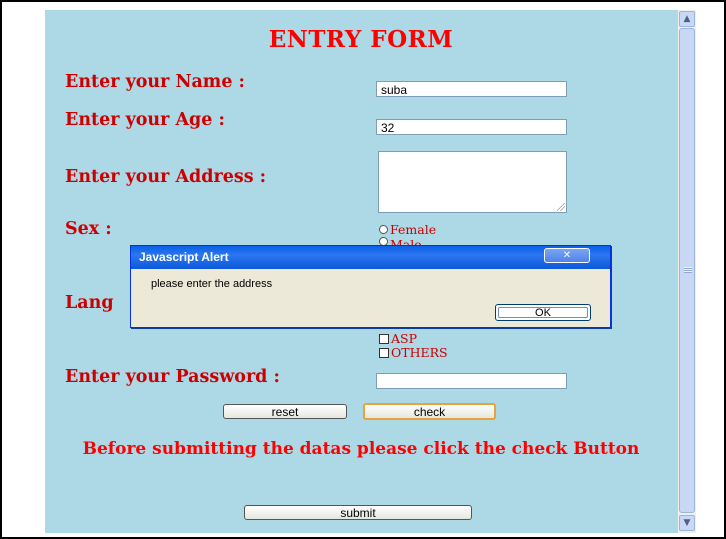 This screenshot has width=726, height=539. Describe the element at coordinates (172, 377) in the screenshot. I see `password-label: Enter your Password :` at that location.